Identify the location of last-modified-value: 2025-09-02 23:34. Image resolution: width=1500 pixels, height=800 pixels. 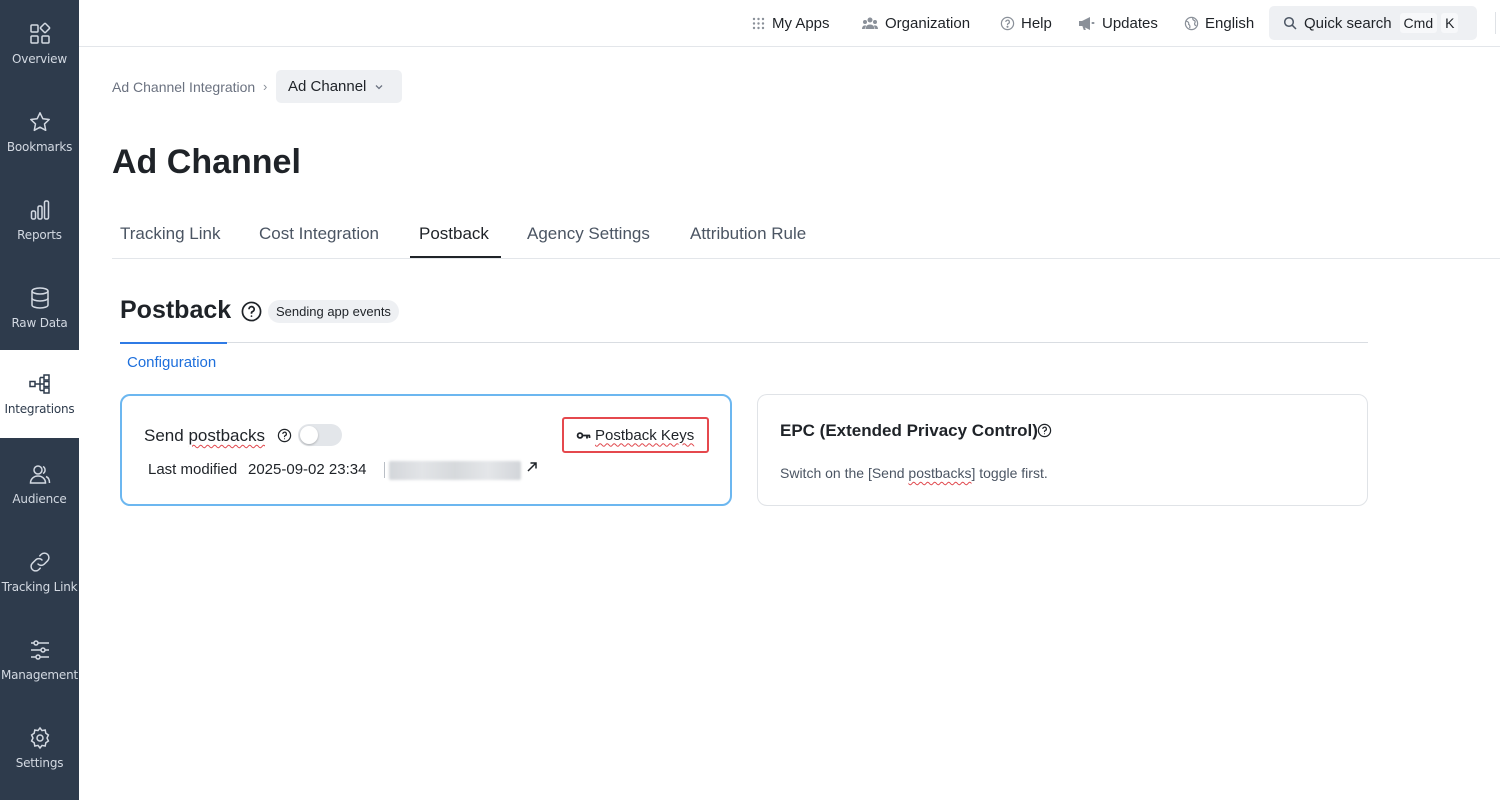
(307, 469).